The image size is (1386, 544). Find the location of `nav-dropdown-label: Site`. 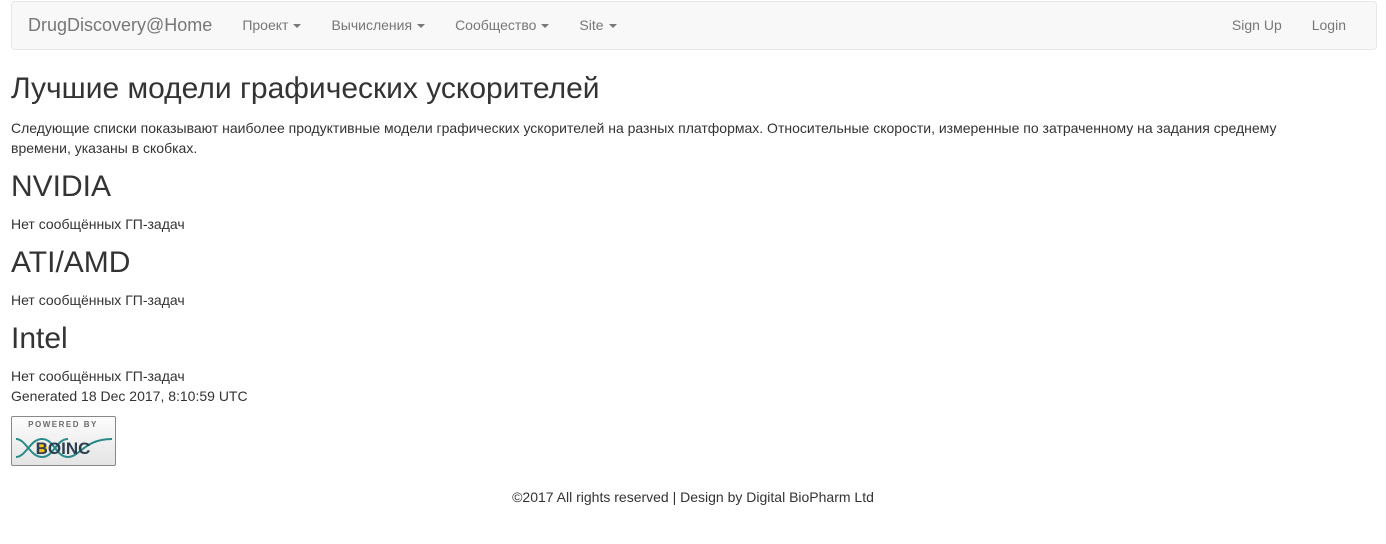

nav-dropdown-label: Site is located at coordinates (591, 25).